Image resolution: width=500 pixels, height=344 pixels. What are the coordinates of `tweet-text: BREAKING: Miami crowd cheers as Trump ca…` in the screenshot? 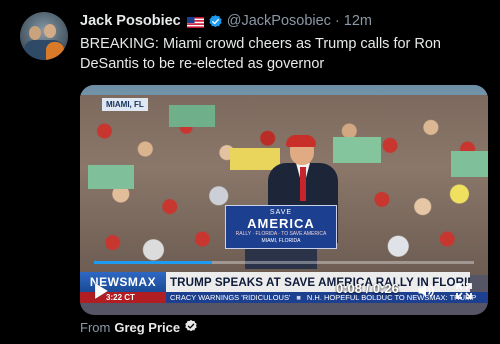 It's located at (260, 54).